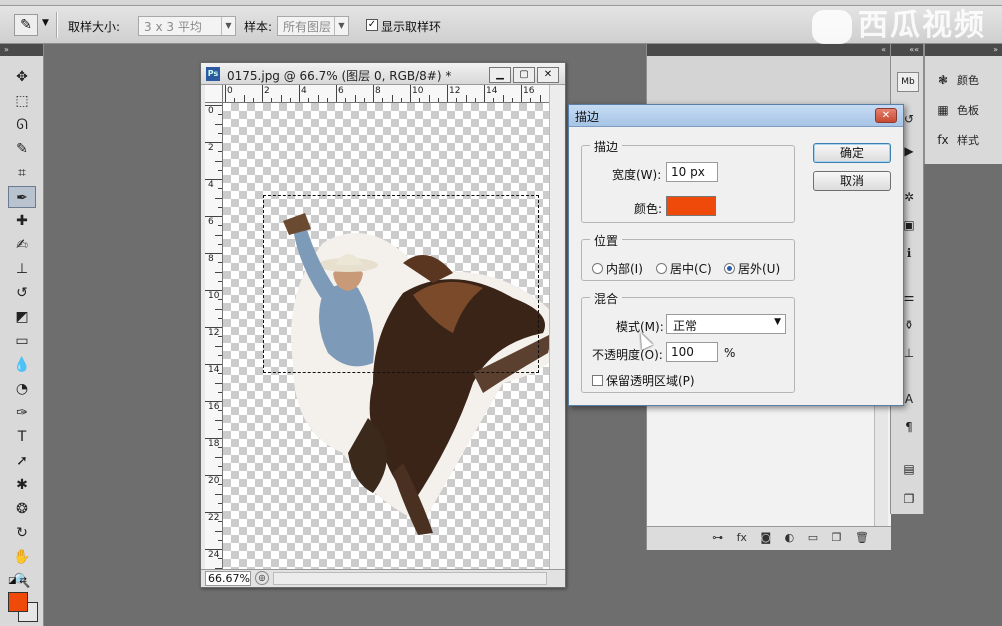  Describe the element at coordinates (729, 268) in the screenshot. I see `outside-radio-button` at that location.